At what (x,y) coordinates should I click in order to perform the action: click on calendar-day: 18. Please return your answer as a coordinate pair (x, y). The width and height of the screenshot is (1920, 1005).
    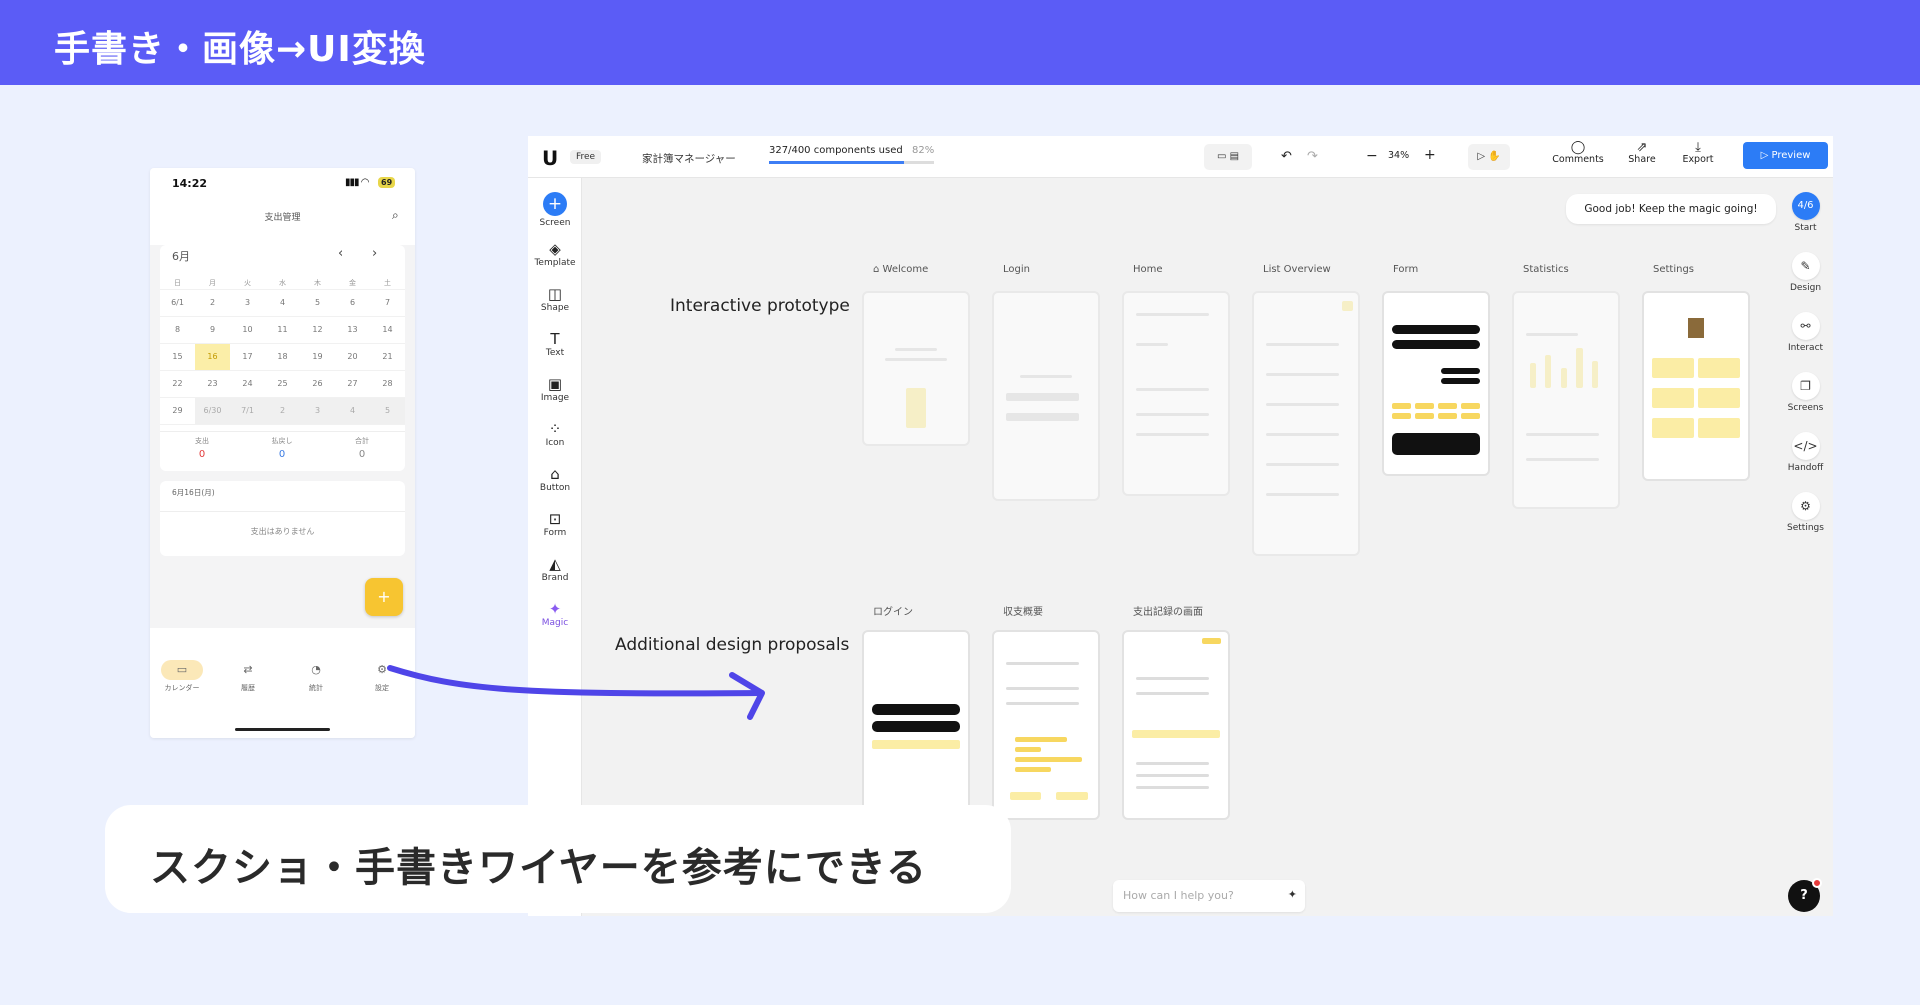
    Looking at the image, I should click on (282, 357).